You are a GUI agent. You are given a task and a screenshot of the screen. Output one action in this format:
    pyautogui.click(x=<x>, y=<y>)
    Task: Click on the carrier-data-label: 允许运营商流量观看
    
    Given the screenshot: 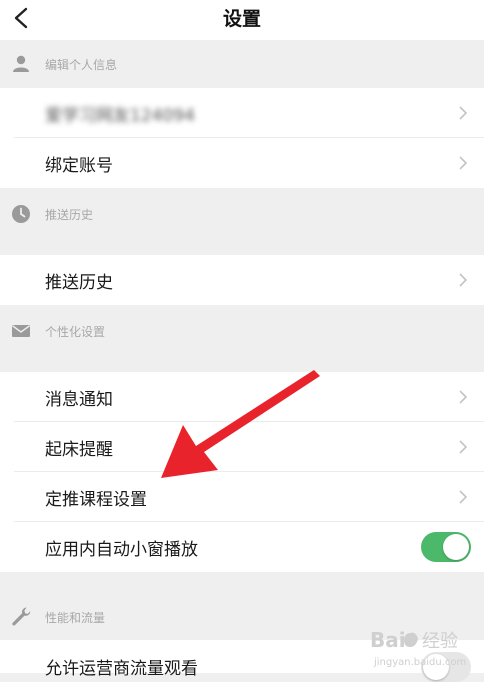 What is the action you would take?
    pyautogui.click(x=121, y=669)
    